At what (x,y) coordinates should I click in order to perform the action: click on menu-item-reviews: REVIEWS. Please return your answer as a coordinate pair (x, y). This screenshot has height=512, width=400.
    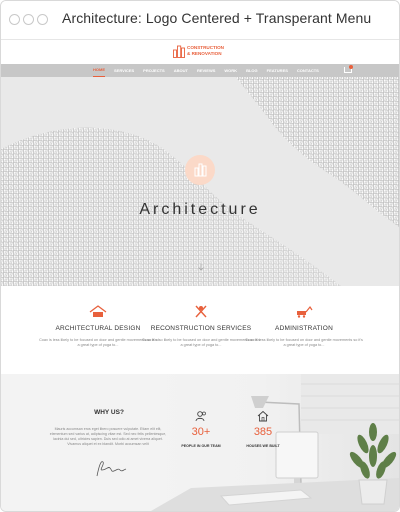
    Looking at the image, I should click on (206, 70).